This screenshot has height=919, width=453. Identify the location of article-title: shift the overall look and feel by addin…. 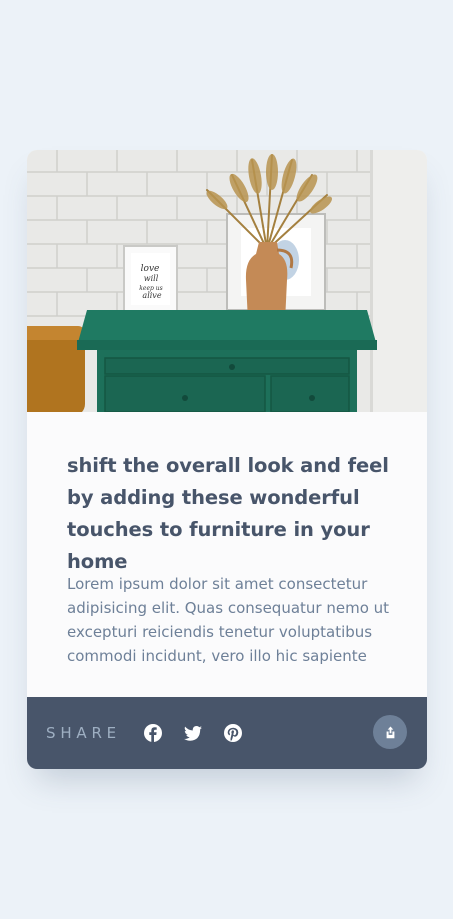
(228, 513).